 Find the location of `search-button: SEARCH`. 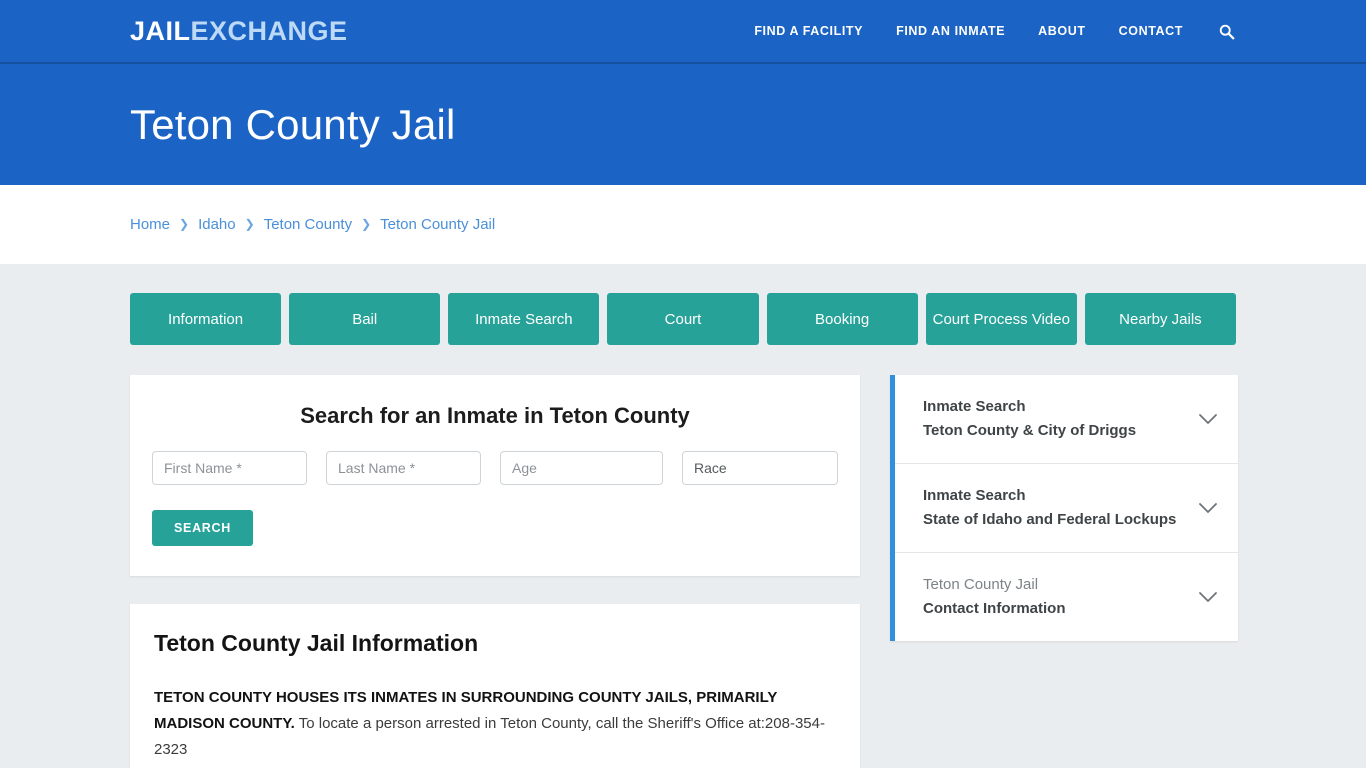

search-button: SEARCH is located at coordinates (202, 528).